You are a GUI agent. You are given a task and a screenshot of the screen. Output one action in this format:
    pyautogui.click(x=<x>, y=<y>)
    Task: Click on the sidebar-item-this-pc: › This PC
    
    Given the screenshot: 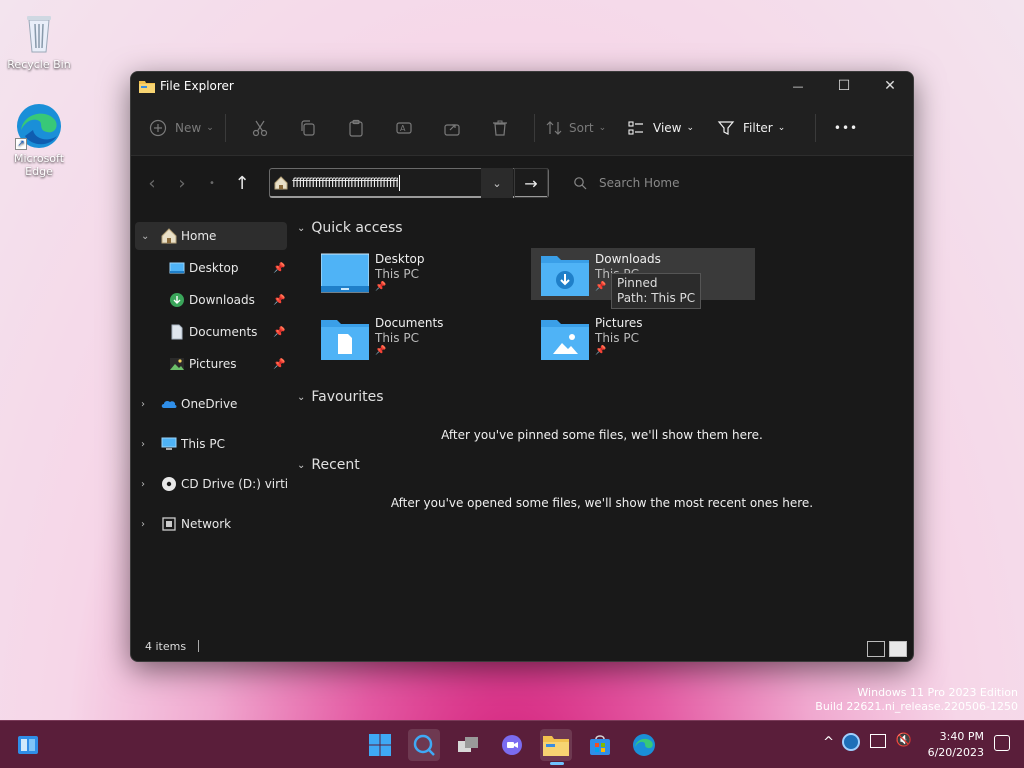 What is the action you would take?
    pyautogui.click(x=211, y=444)
    